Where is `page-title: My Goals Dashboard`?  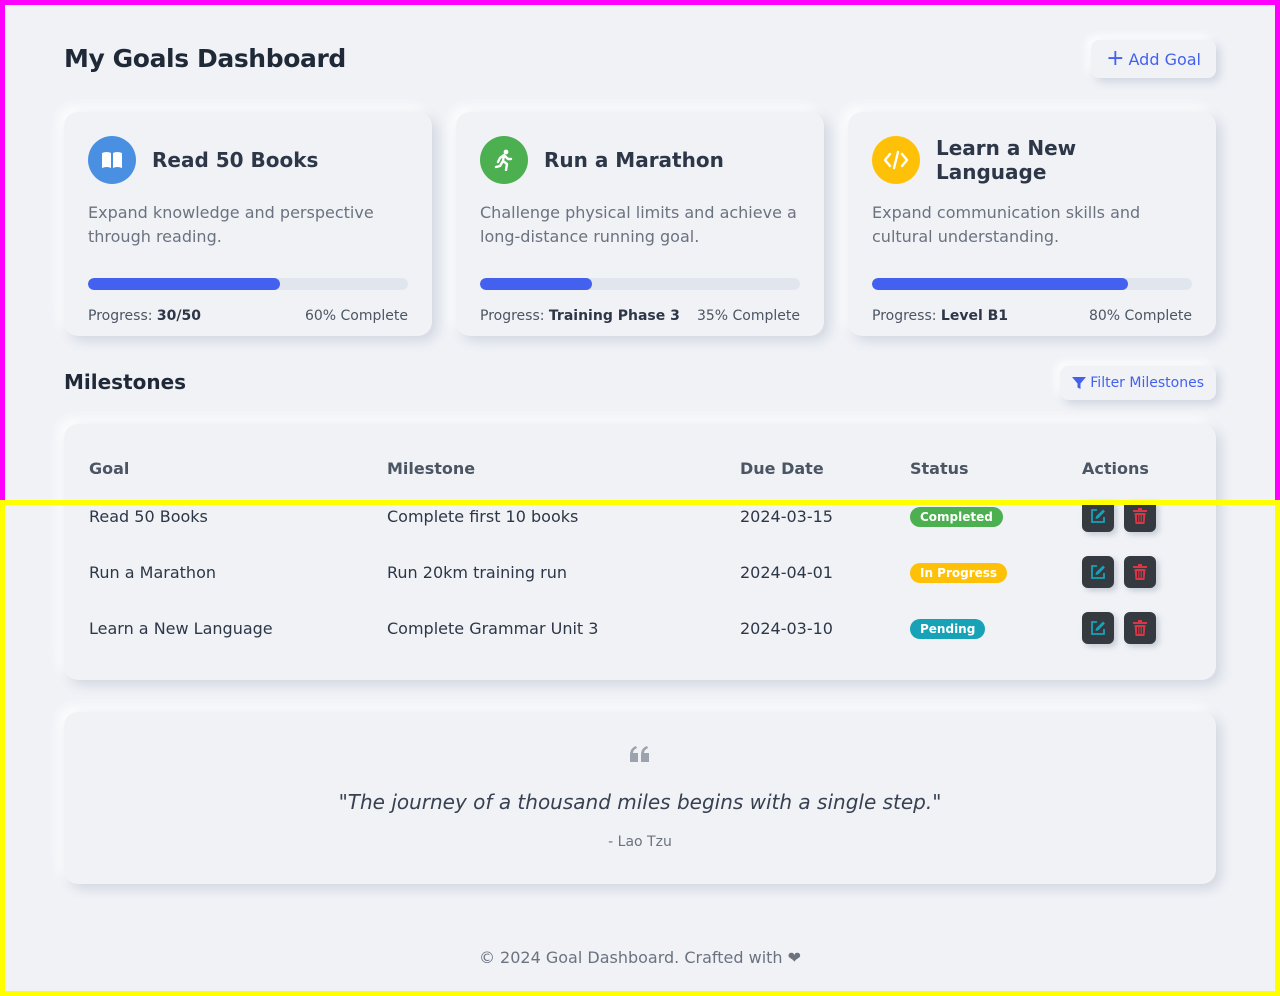 page-title: My Goals Dashboard is located at coordinates (205, 58).